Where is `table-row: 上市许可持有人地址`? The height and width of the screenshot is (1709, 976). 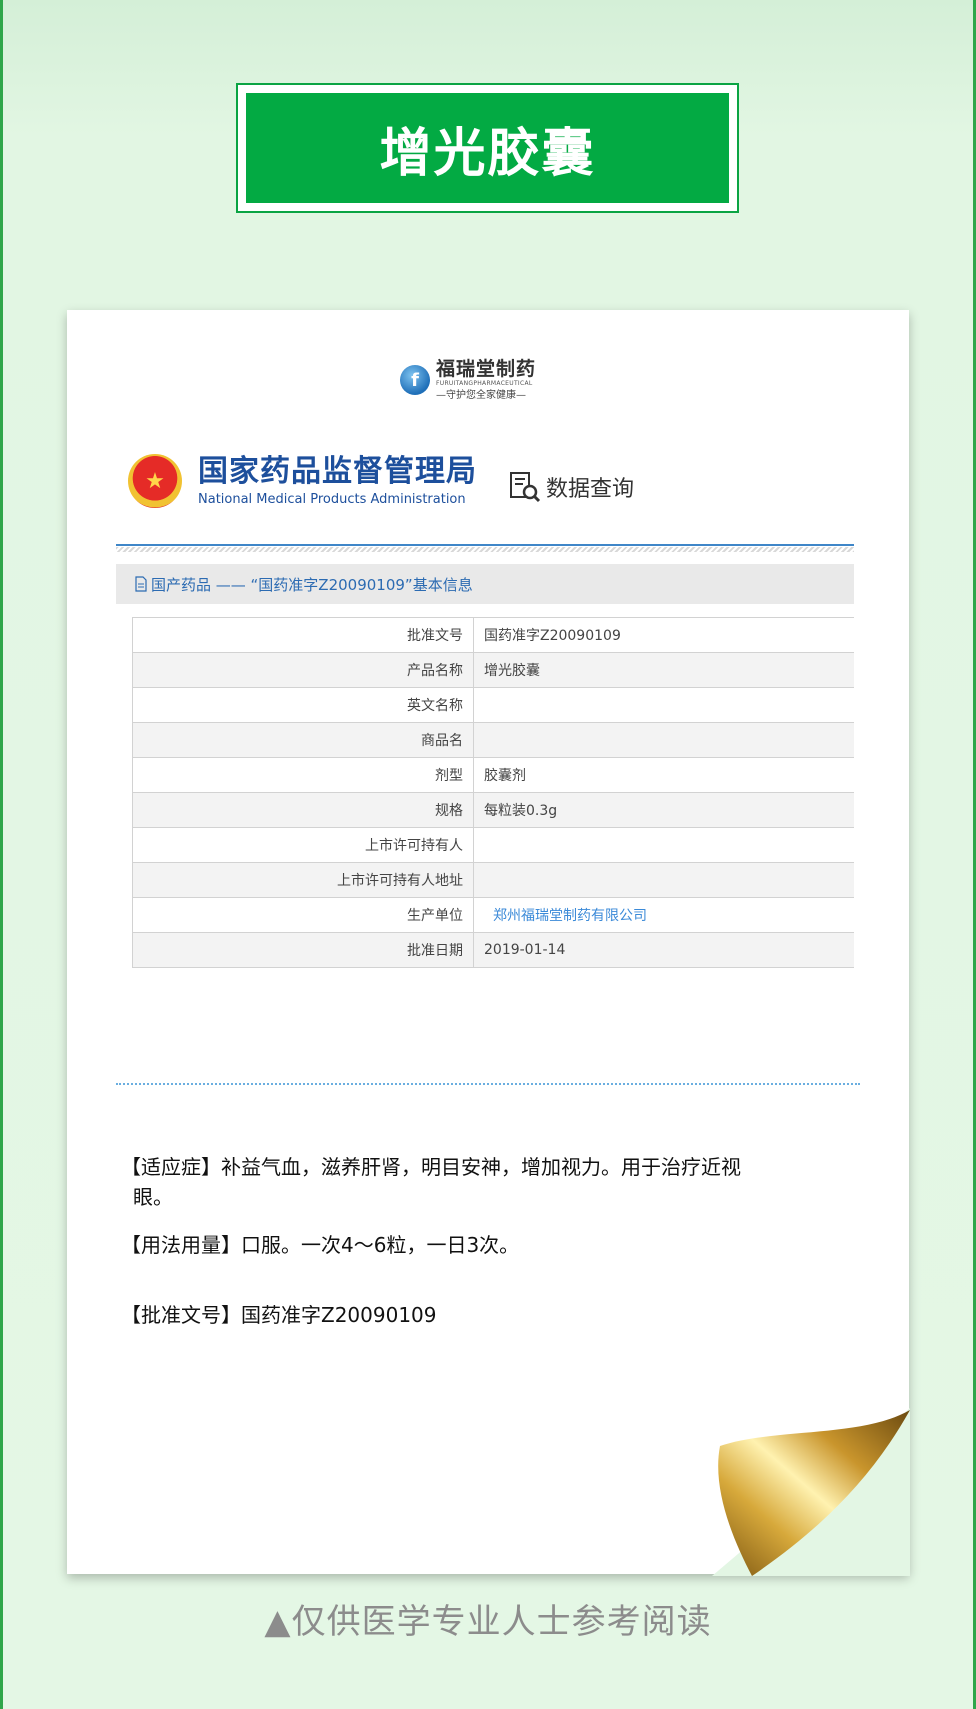
table-row: 上市许可持有人地址 is located at coordinates (493, 880).